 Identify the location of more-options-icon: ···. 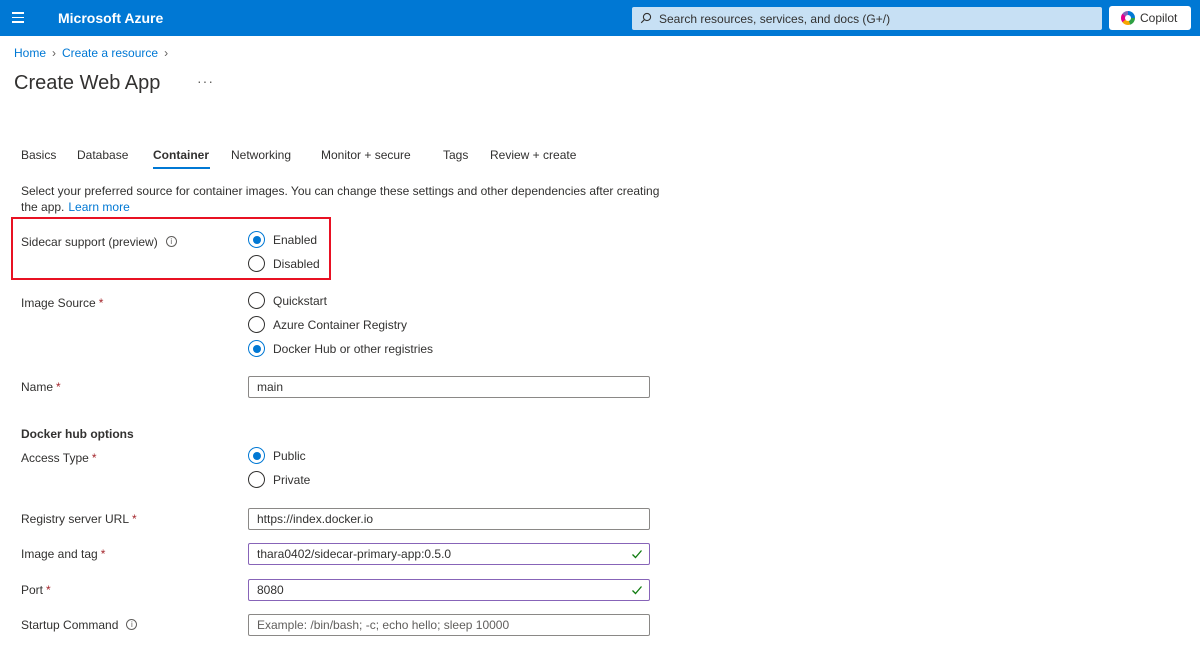
(205, 81).